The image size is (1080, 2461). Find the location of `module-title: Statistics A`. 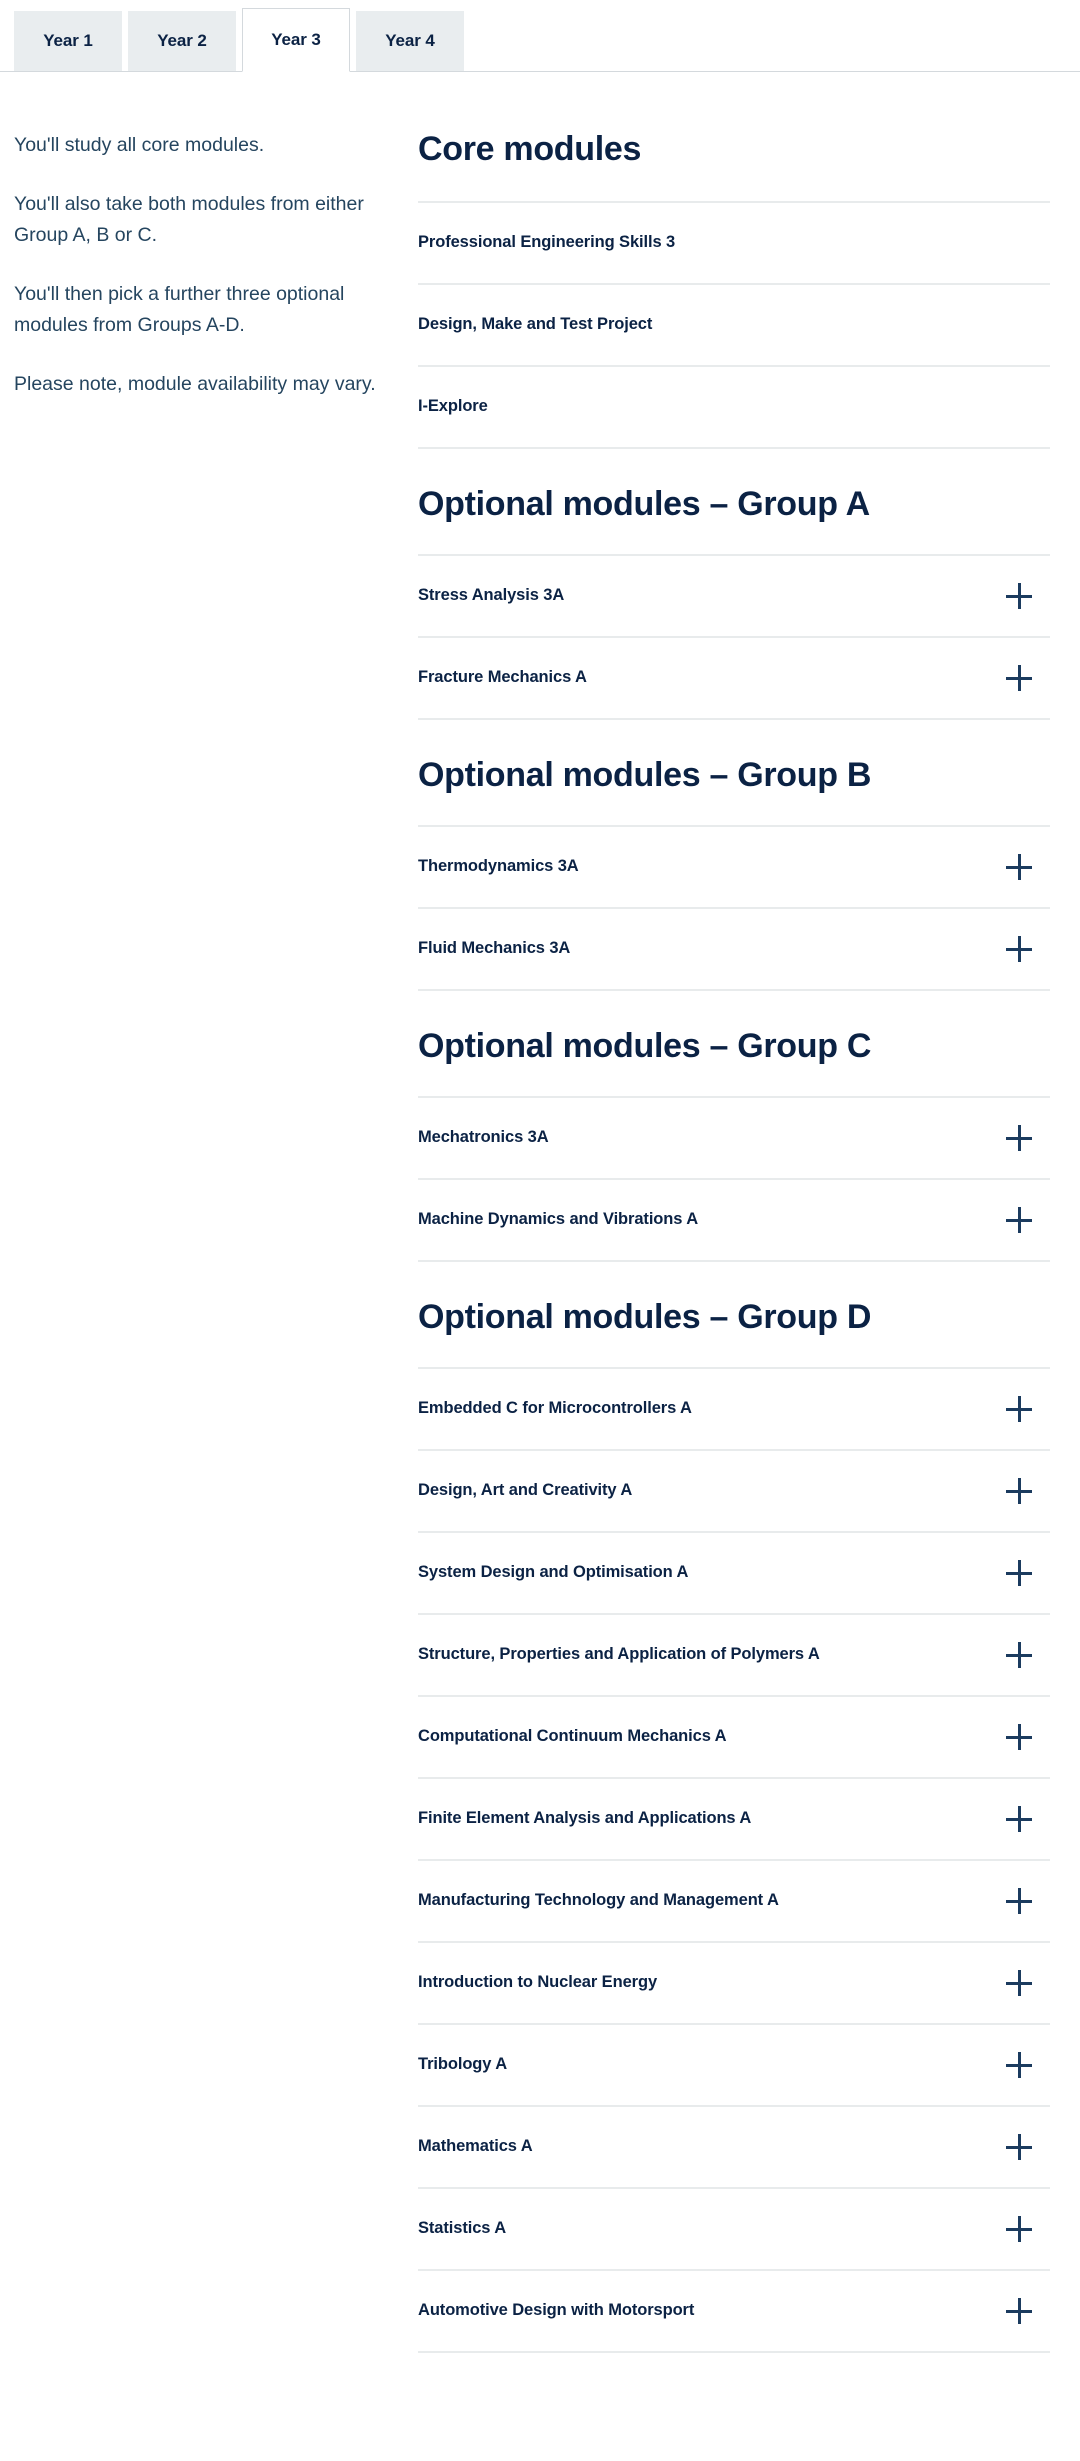

module-title: Statistics A is located at coordinates (462, 2228).